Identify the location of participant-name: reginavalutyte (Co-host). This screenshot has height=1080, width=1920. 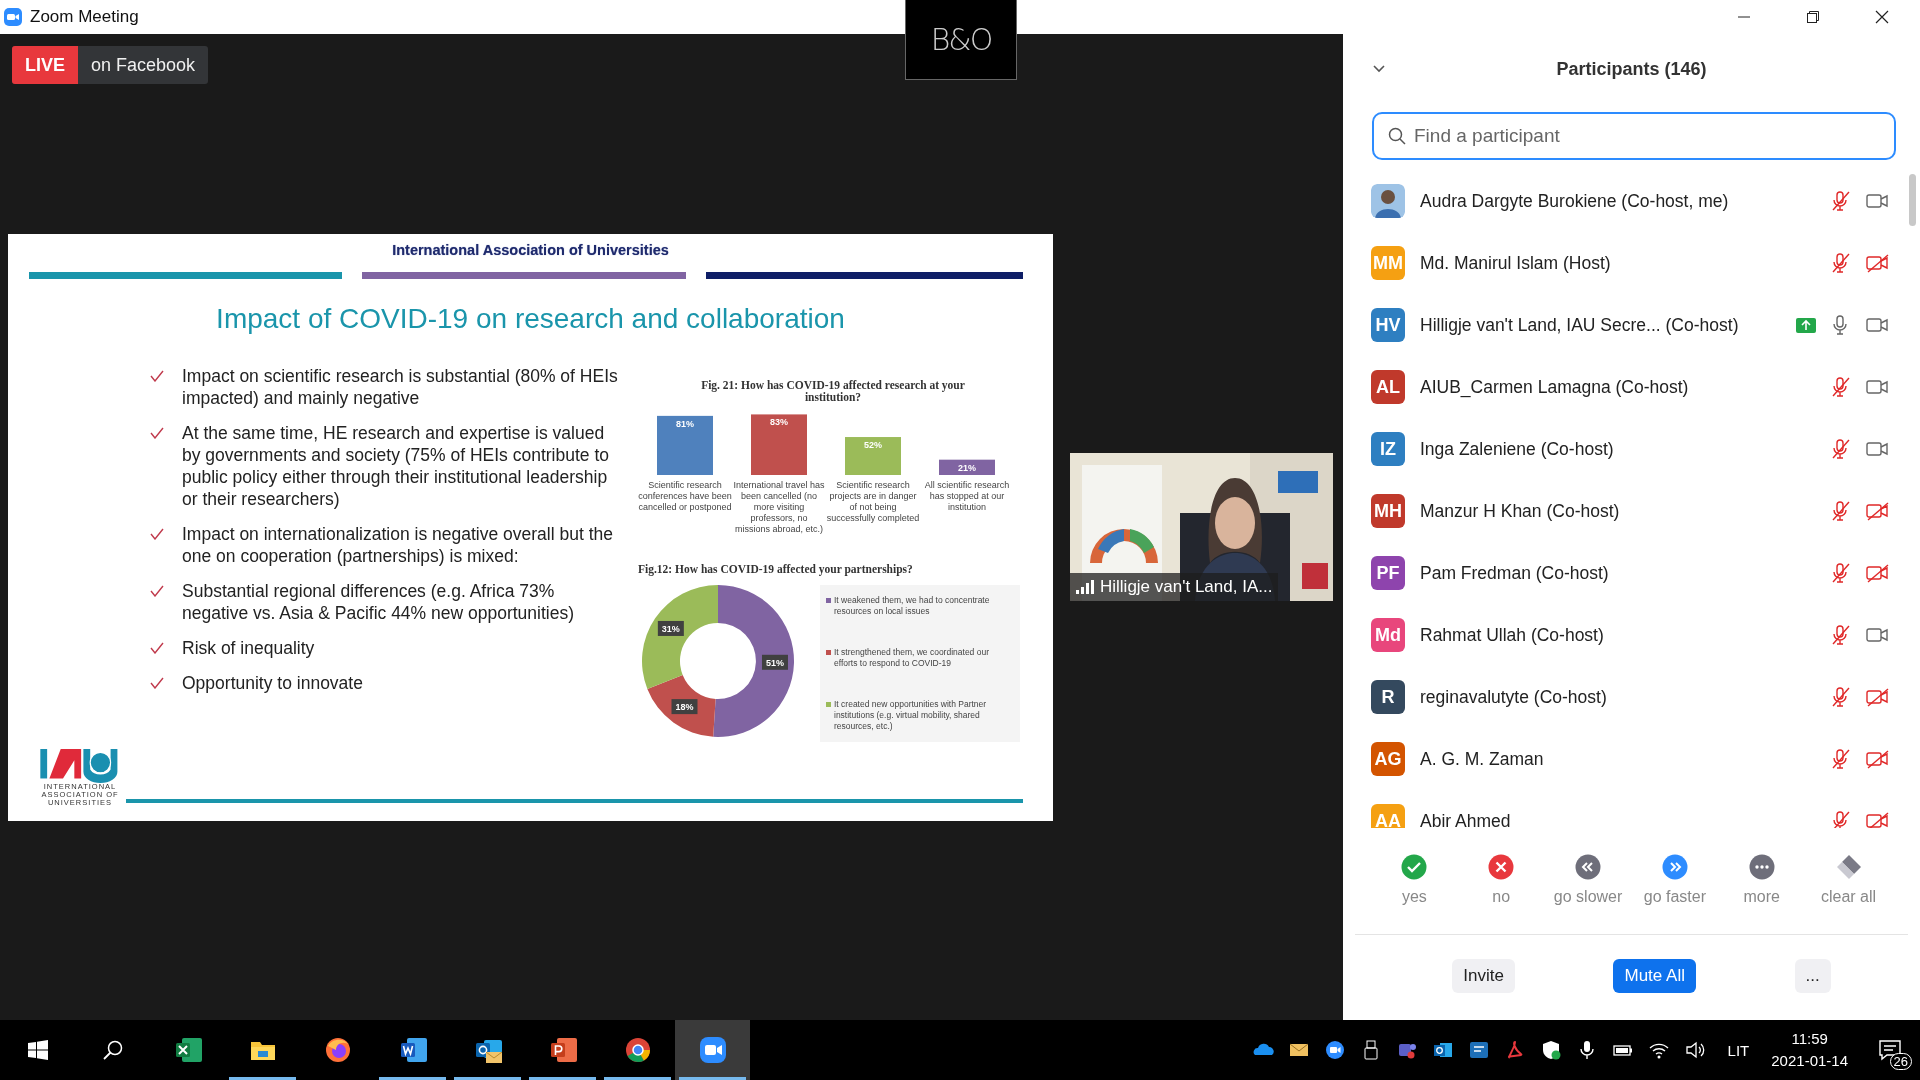
(1514, 697).